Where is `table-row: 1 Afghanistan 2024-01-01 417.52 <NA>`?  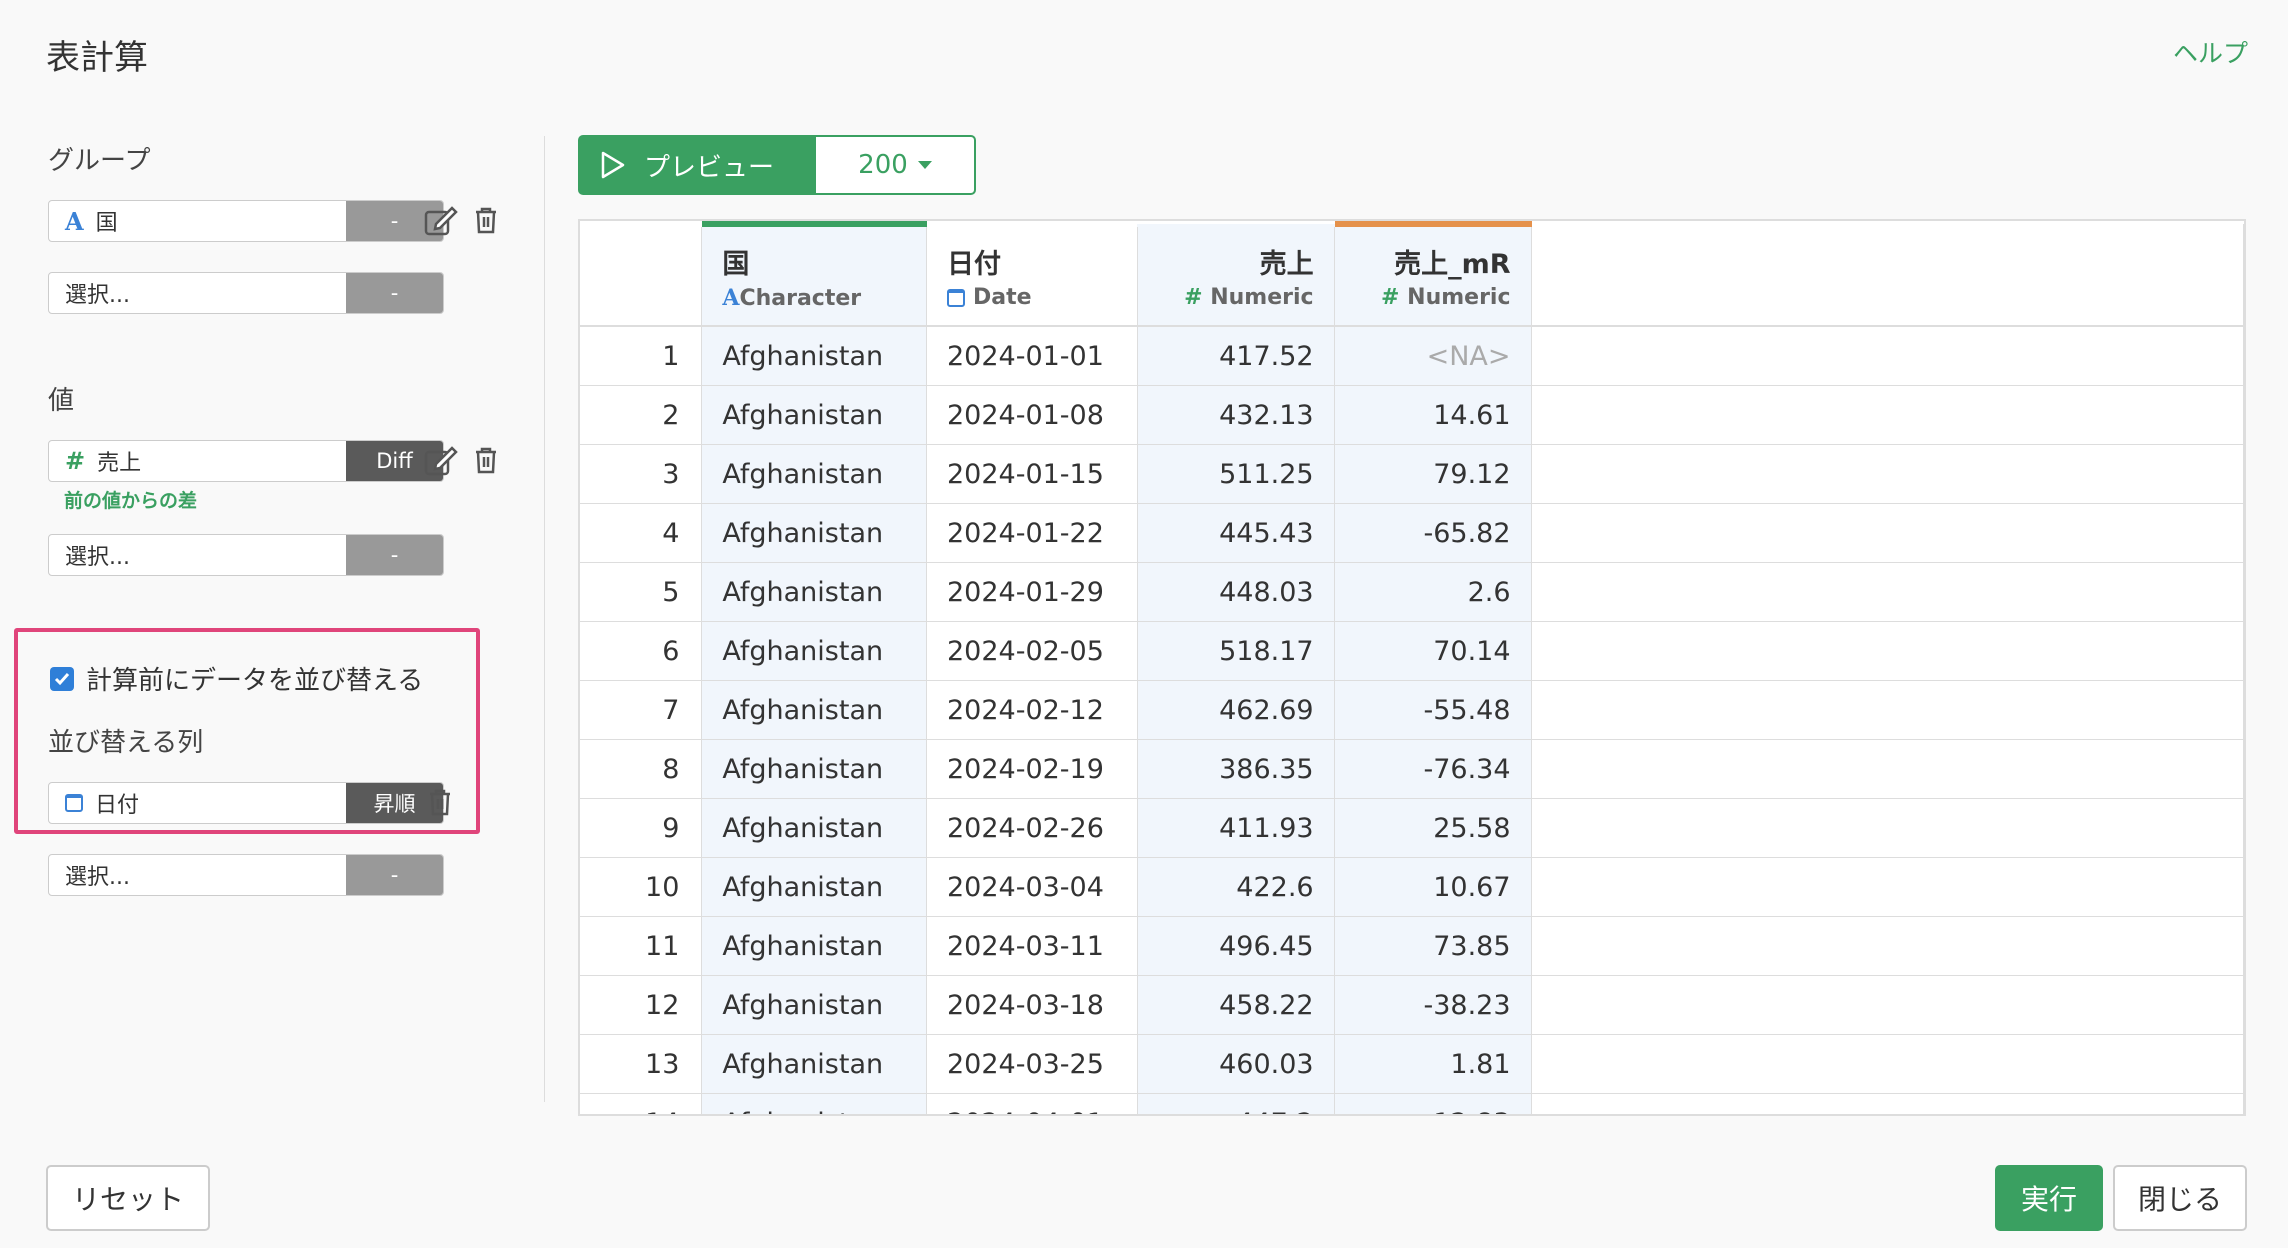
table-row: 1 Afghanistan 2024-01-01 417.52 <NA> is located at coordinates (1412, 356).